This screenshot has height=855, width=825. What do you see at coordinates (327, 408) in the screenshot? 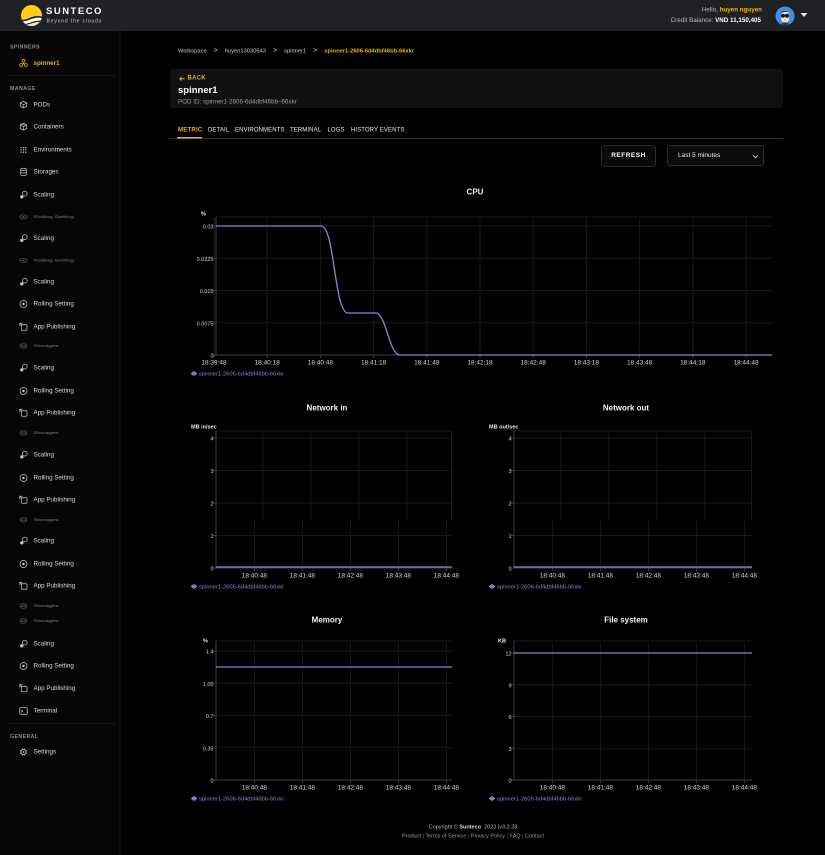
I see `svg-text: Network in` at bounding box center [327, 408].